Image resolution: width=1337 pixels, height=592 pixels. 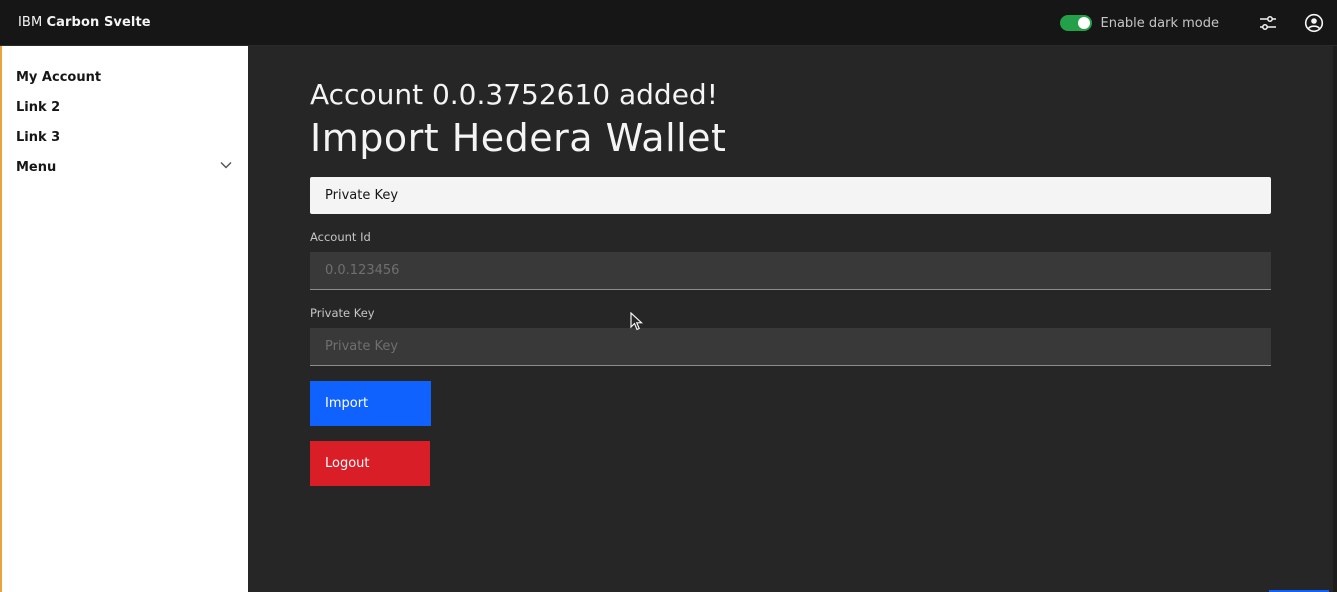 What do you see at coordinates (125, 107) in the screenshot?
I see `sidebar-item-link-2: Link 2` at bounding box center [125, 107].